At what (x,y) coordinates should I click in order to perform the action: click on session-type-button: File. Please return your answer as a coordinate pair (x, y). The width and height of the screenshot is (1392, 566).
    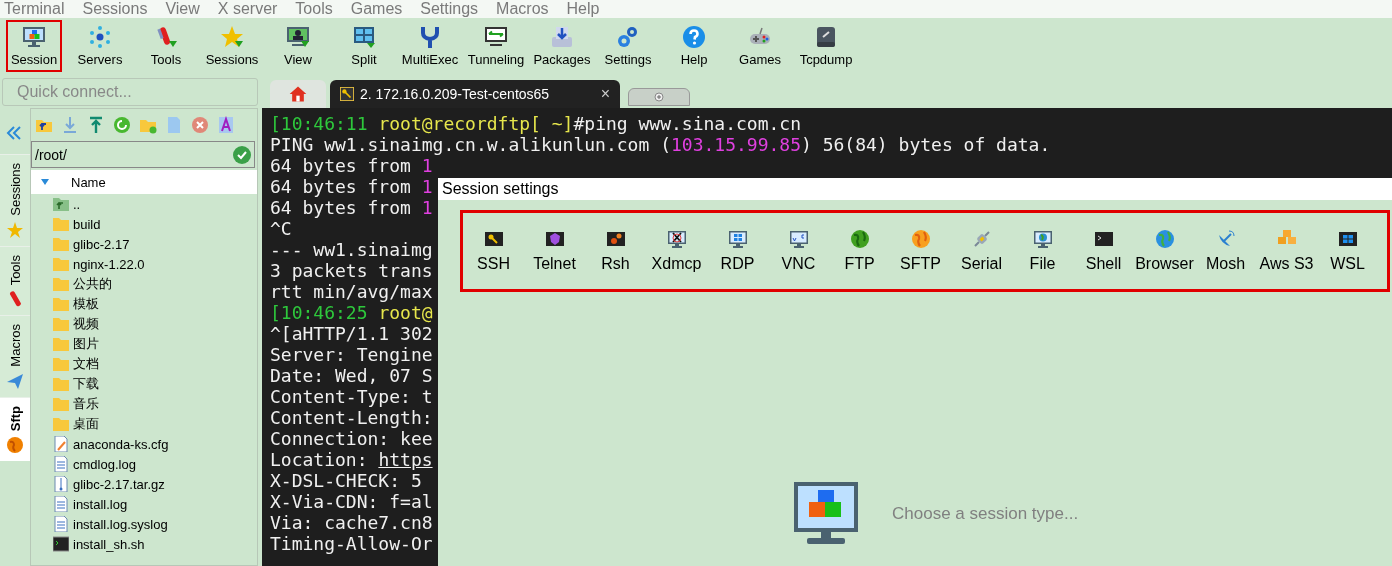
    Looking at the image, I should click on (1042, 251).